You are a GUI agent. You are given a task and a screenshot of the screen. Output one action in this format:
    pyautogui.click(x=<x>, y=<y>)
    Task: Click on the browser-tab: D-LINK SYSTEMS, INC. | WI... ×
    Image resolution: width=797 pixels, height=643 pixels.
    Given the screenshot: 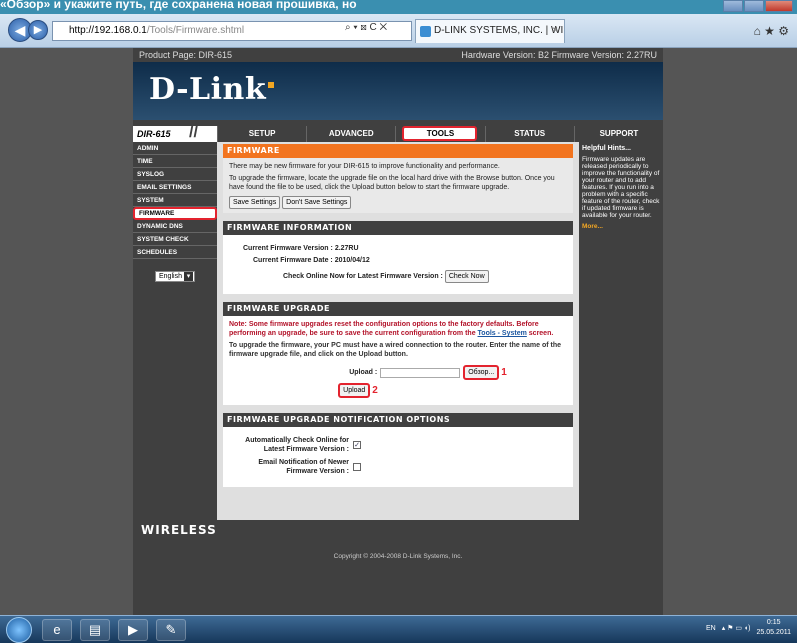 What is the action you would take?
    pyautogui.click(x=490, y=31)
    